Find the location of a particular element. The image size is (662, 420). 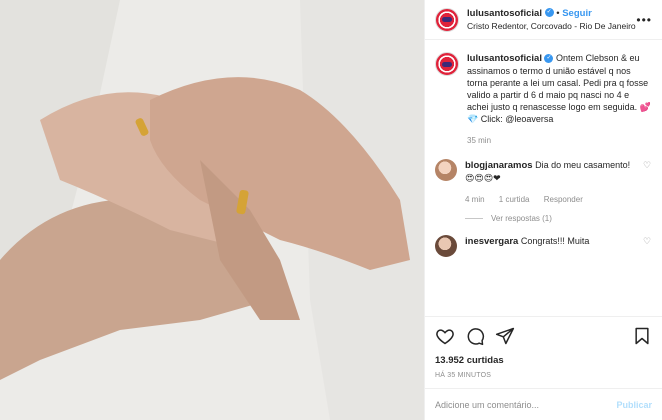

follow-button: Seguir is located at coordinates (577, 13).